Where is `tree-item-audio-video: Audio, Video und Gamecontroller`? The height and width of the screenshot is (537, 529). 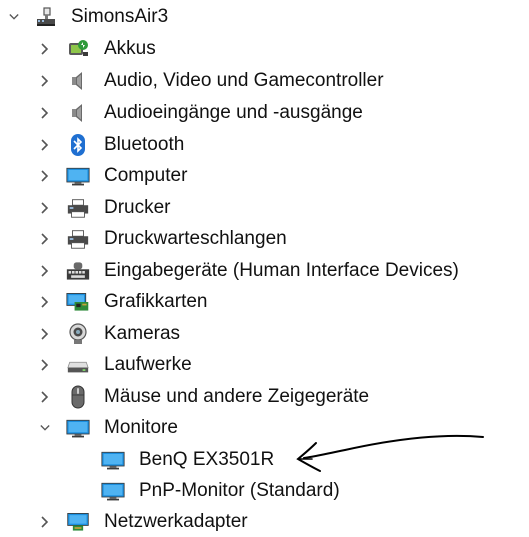 tree-item-audio-video: Audio, Video und Gamecontroller is located at coordinates (264, 80).